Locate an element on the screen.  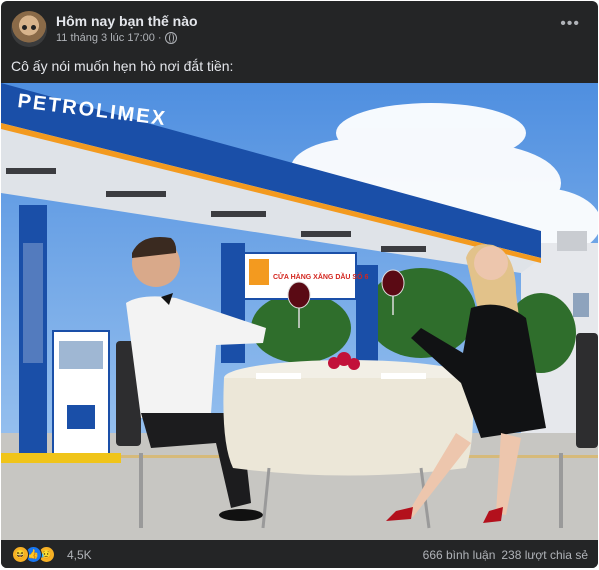
reaction-count: 4,5K is located at coordinates (79, 555).